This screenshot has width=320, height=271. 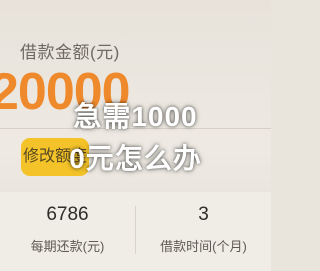 What do you see at coordinates (70, 52) in the screenshot?
I see `amount-label: 借款金额(元)` at bounding box center [70, 52].